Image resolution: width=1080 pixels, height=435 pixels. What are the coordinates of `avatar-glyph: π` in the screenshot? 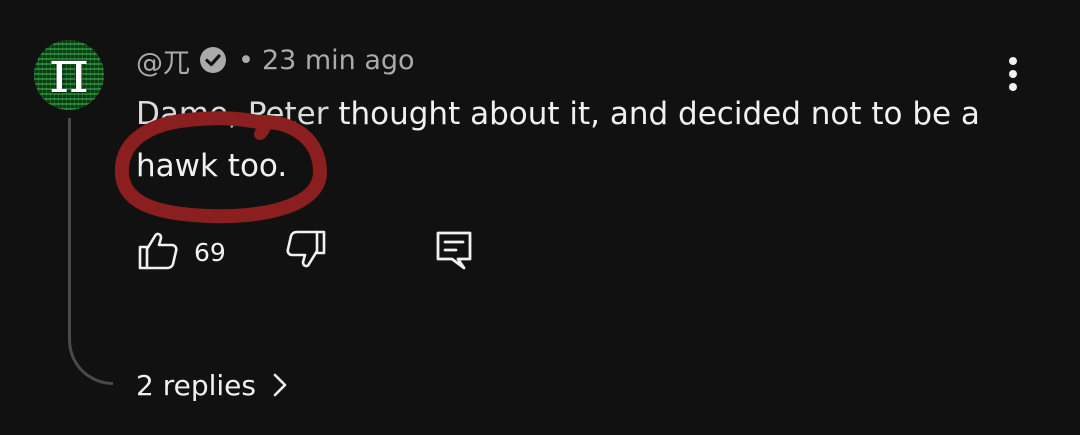 It's located at (69, 73).